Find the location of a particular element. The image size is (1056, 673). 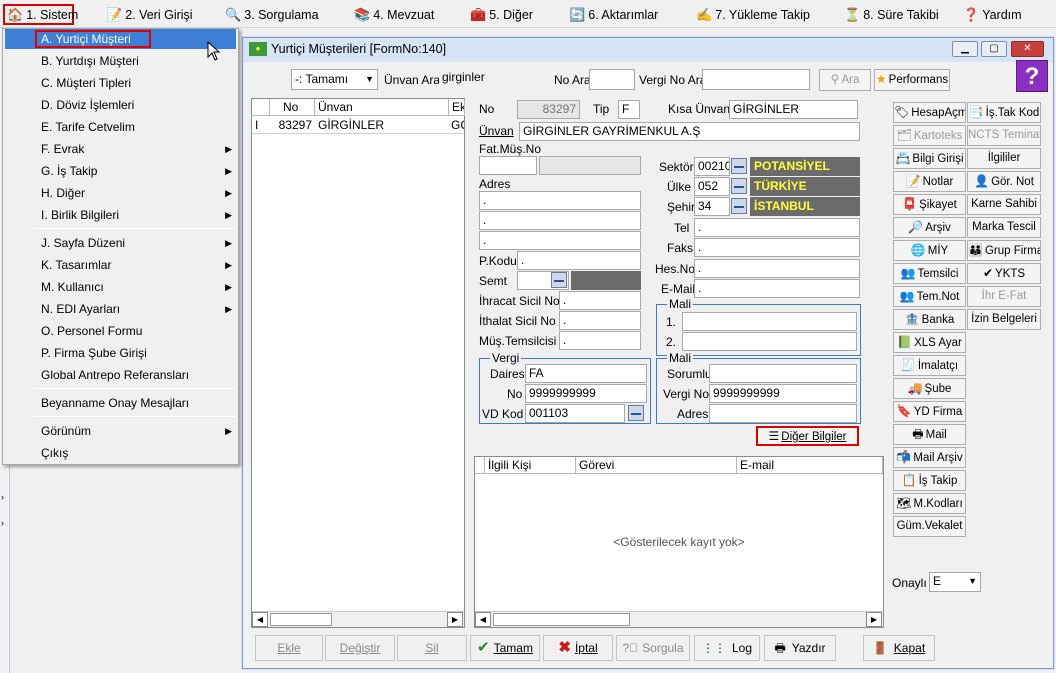

print-button: 🖶 Yazdır is located at coordinates (800, 648).